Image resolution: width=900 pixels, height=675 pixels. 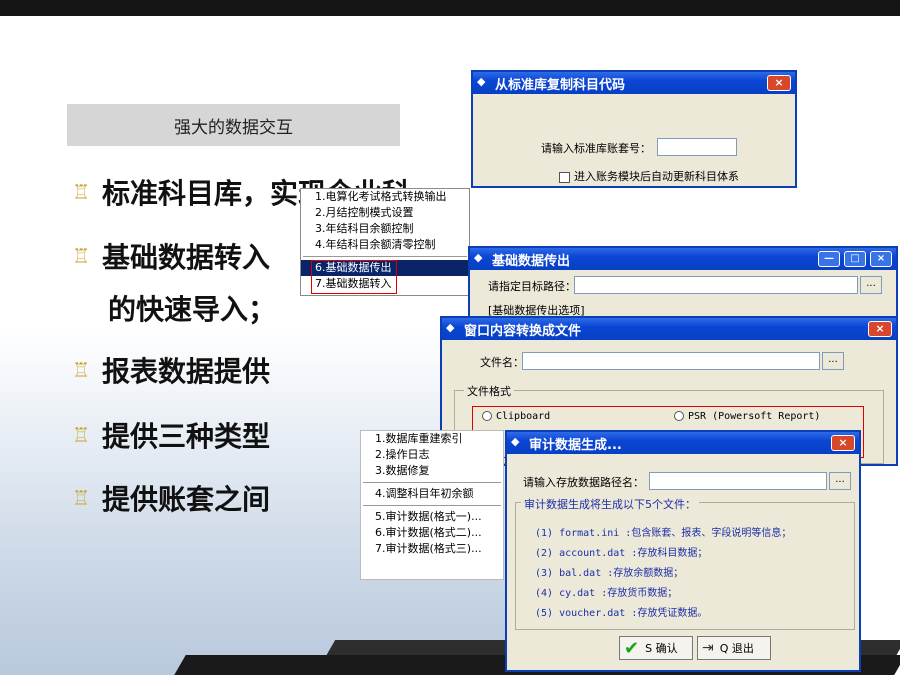 I want to click on exit-door-icon: ⇥, so click(x=708, y=648).